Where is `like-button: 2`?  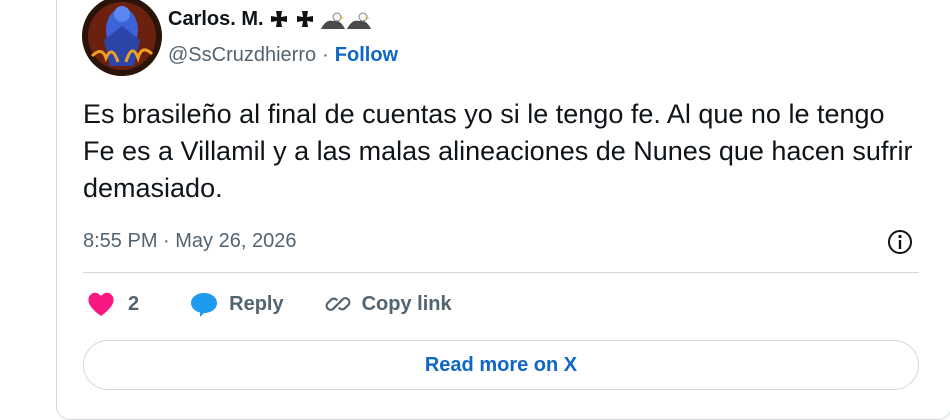 like-button: 2 is located at coordinates (112, 304).